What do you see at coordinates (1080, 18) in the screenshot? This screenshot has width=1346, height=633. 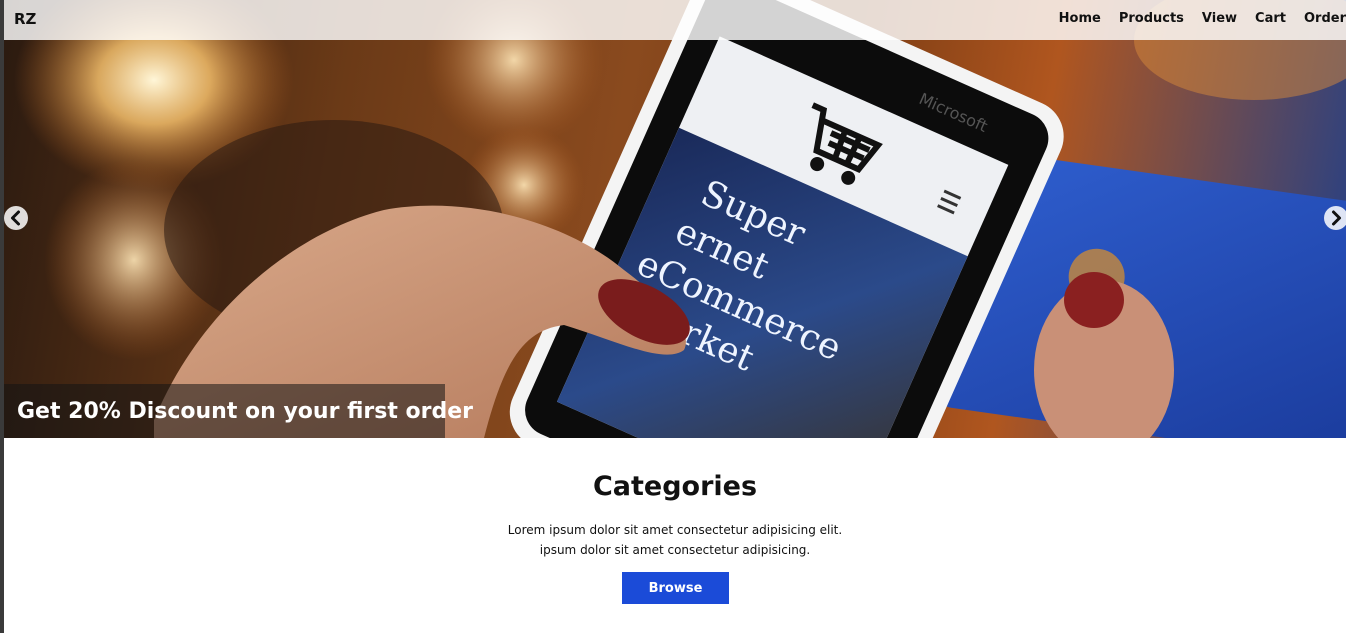 I see `nav-link-home: Home` at bounding box center [1080, 18].